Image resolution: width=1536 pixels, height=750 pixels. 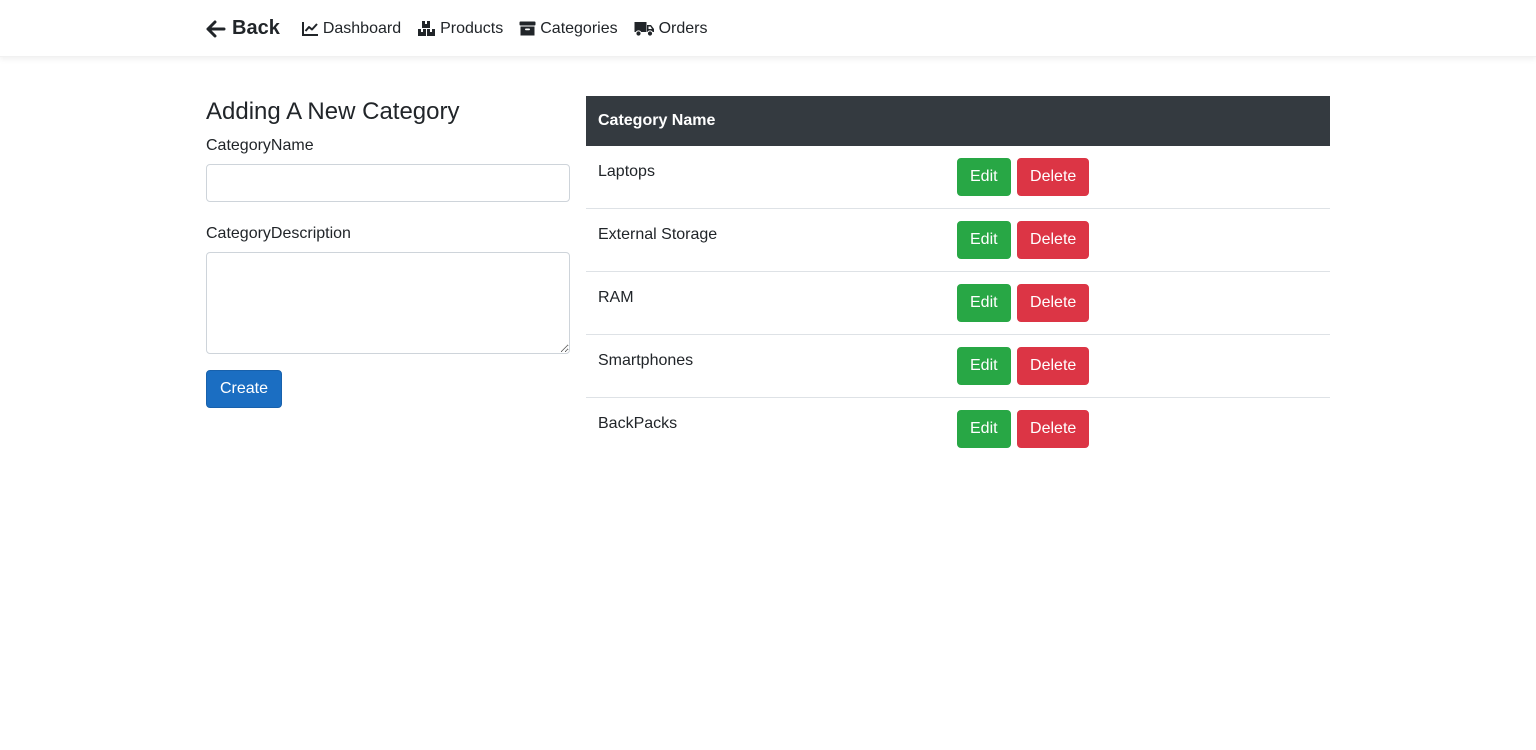 What do you see at coordinates (333, 111) in the screenshot?
I see `form-title: Adding A New Category` at bounding box center [333, 111].